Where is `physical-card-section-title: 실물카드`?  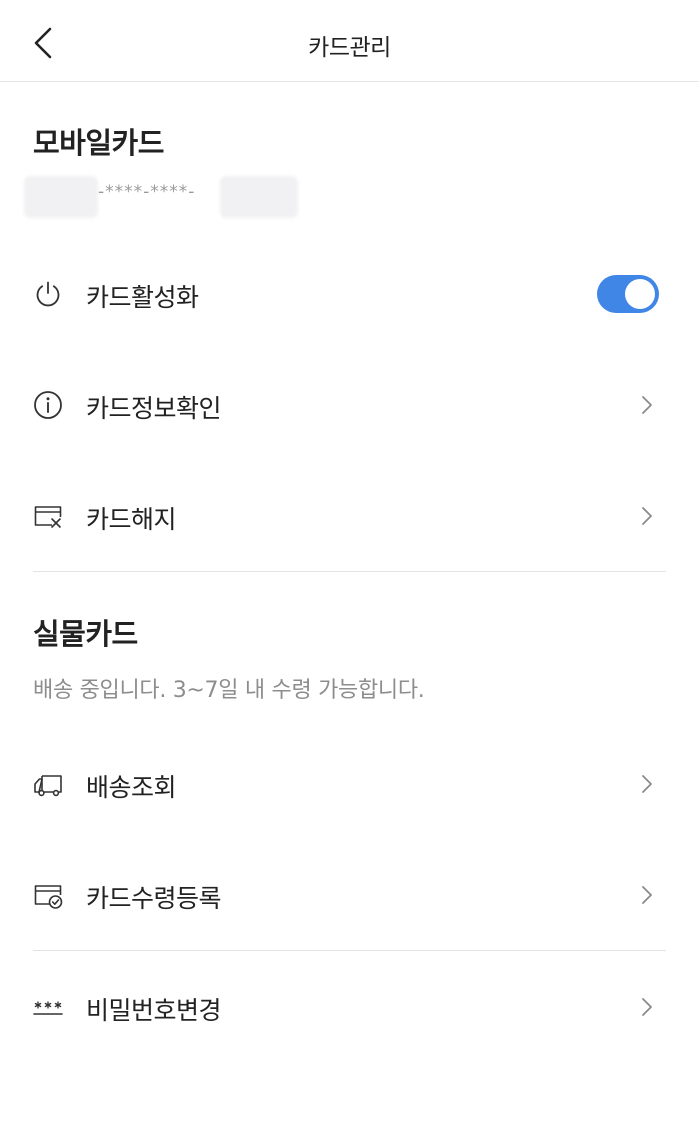
physical-card-section-title: 실물카드 is located at coordinates (85, 634).